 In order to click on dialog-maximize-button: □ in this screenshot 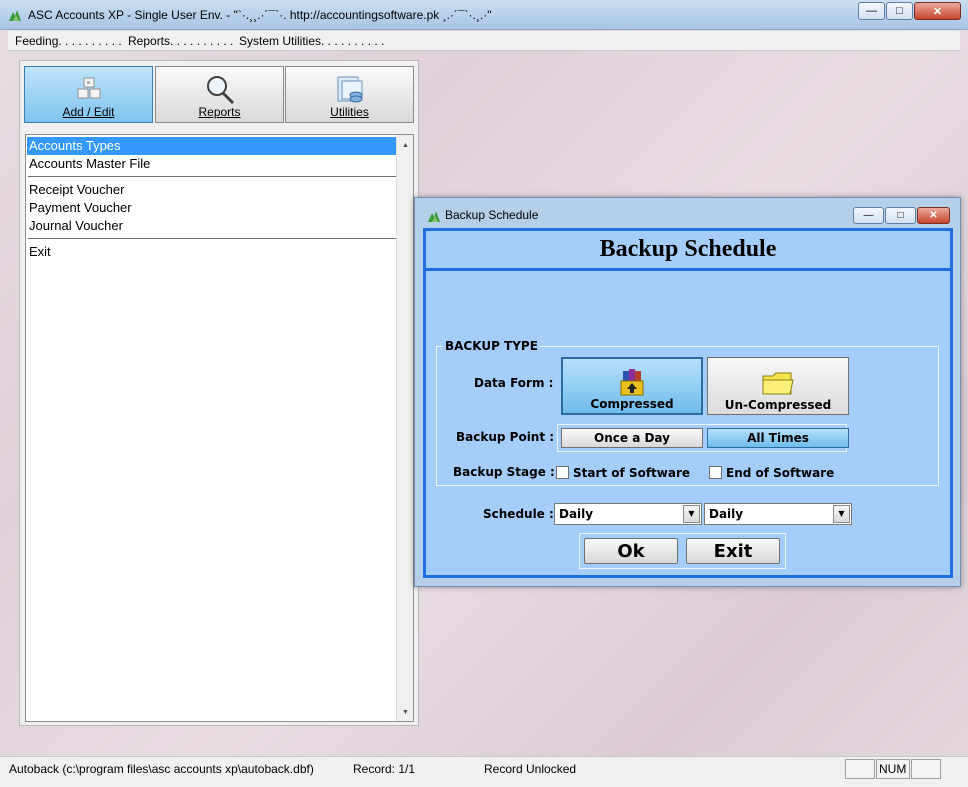, I will do `click(900, 215)`.